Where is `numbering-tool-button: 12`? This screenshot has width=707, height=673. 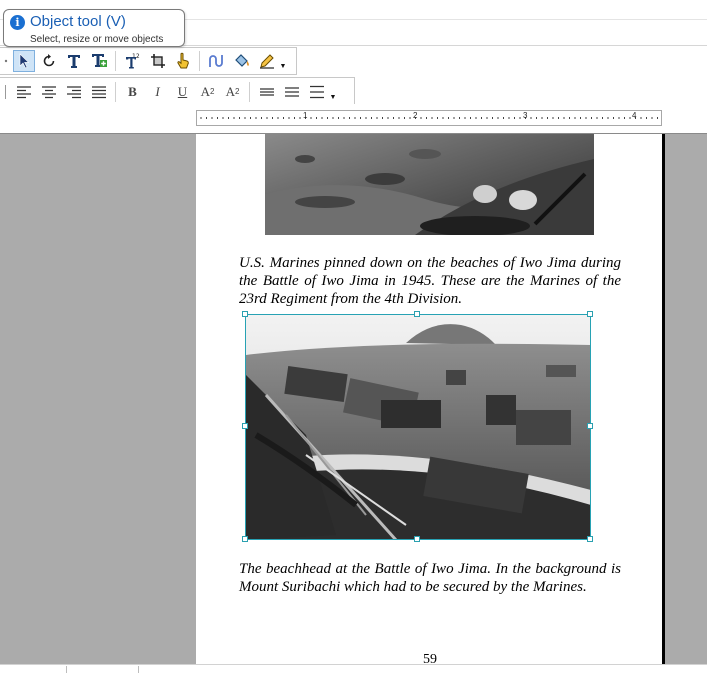
numbering-tool-button: 12 is located at coordinates (133, 61).